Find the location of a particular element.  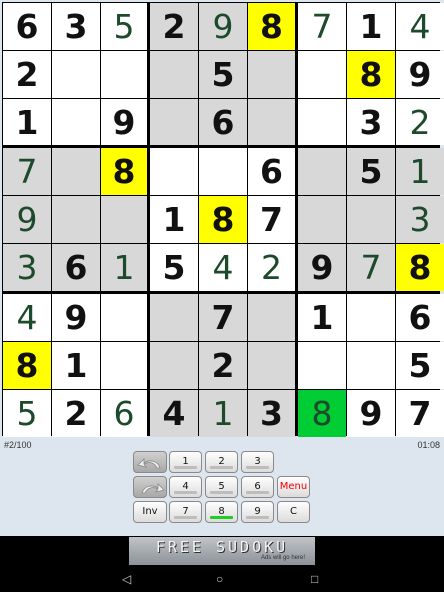

cell-r6-c5: 4 is located at coordinates (223, 267).